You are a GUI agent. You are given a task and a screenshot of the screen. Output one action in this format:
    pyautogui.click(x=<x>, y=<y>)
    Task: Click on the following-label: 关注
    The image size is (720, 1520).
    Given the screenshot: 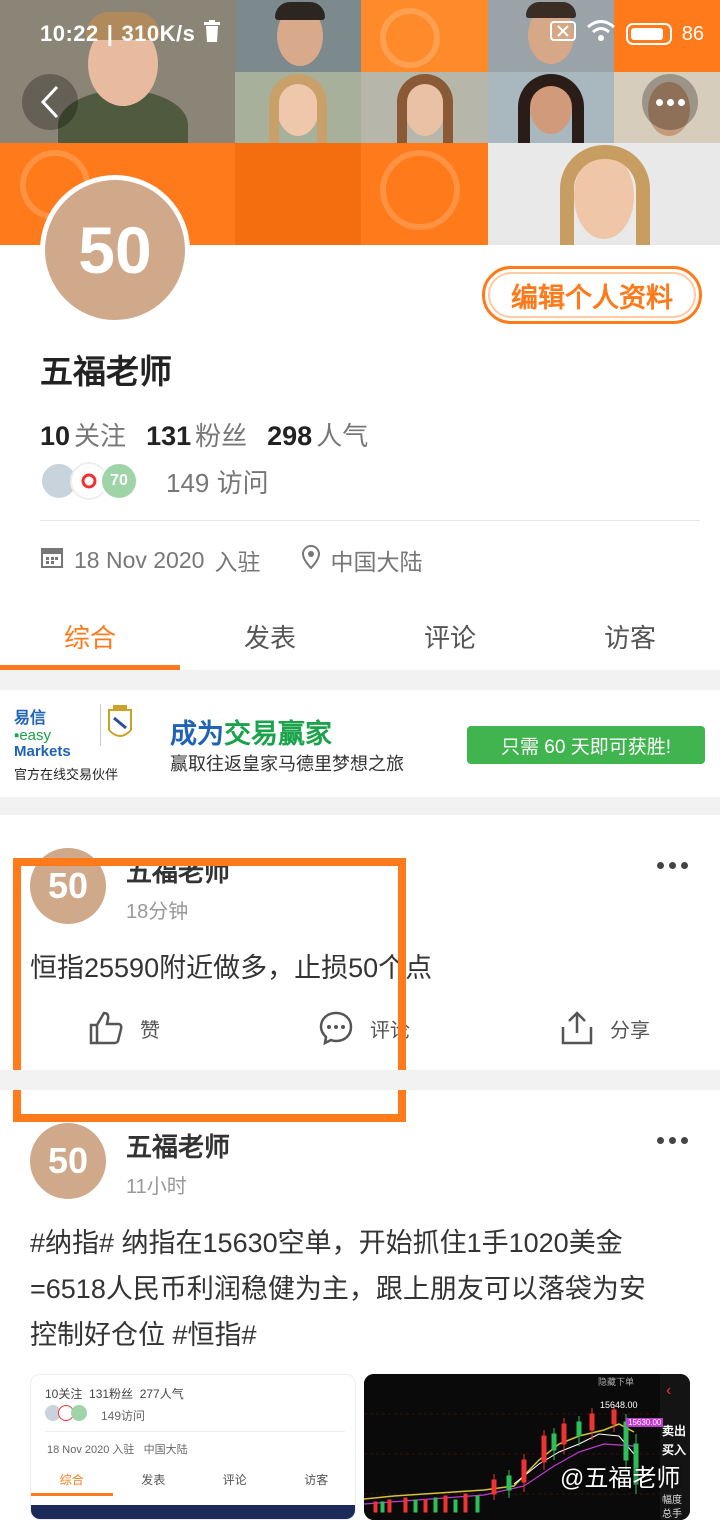 What is the action you would take?
    pyautogui.click(x=100, y=436)
    